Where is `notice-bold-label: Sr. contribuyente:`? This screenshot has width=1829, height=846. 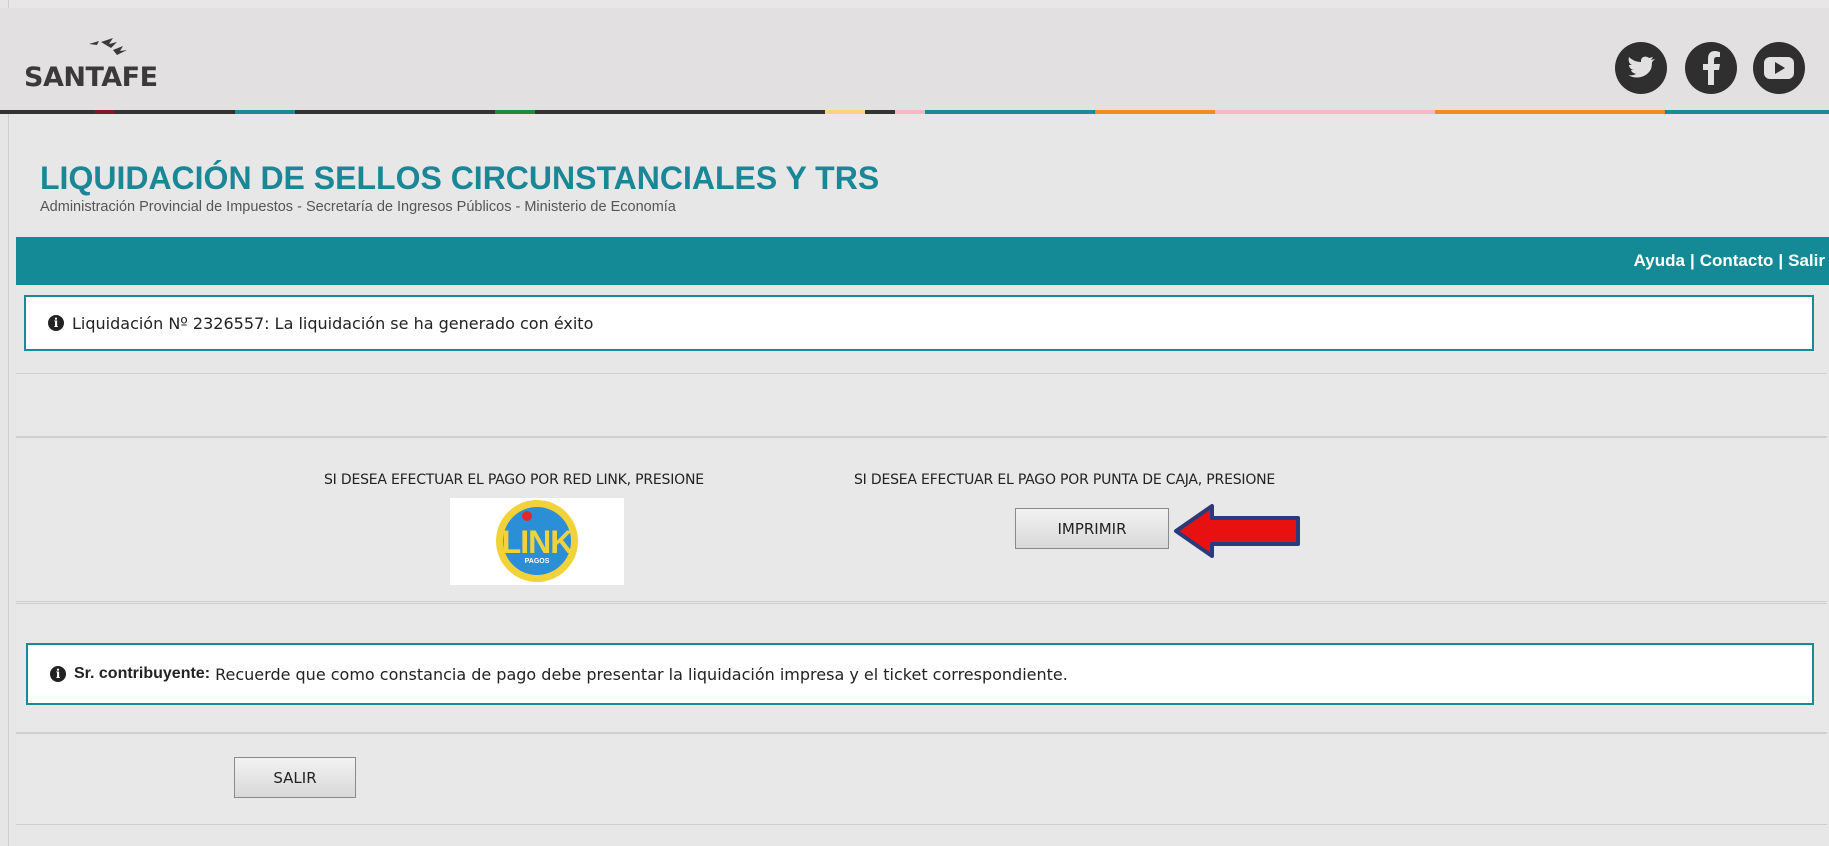 notice-bold-label: Sr. contribuyente: is located at coordinates (142, 673).